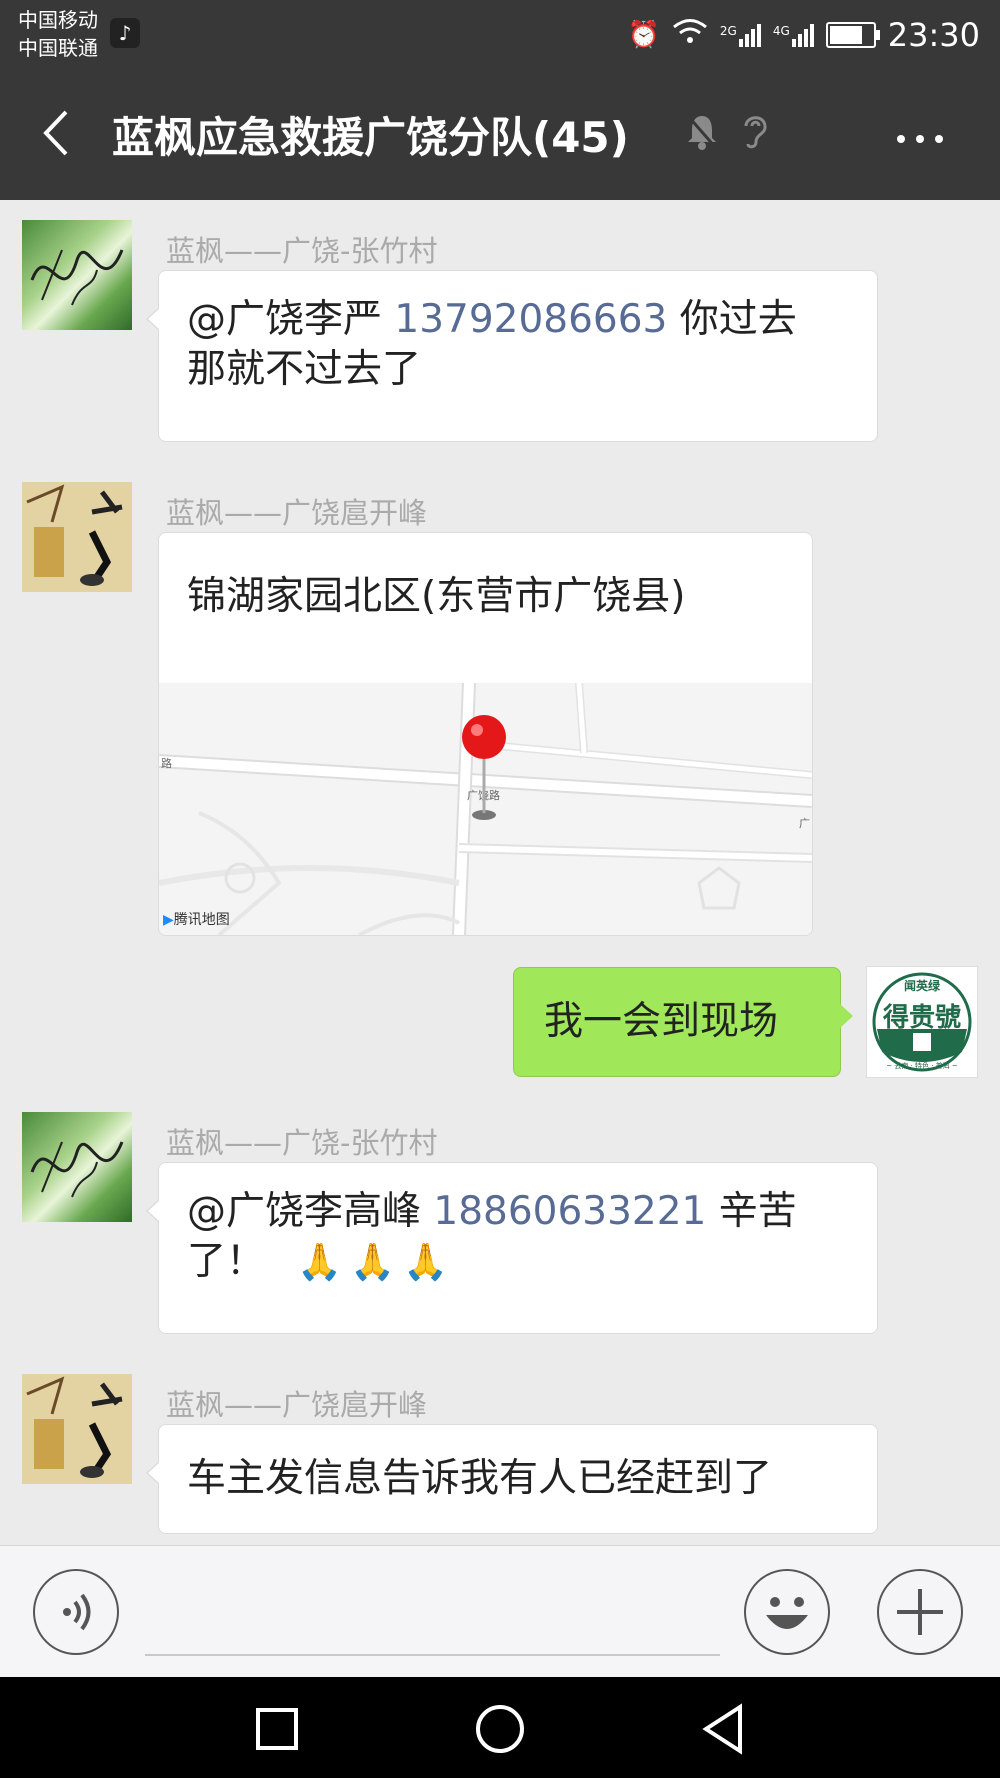 This screenshot has width=1000, height=1778. I want to click on tiktok-notification-icon: ♪, so click(125, 33).